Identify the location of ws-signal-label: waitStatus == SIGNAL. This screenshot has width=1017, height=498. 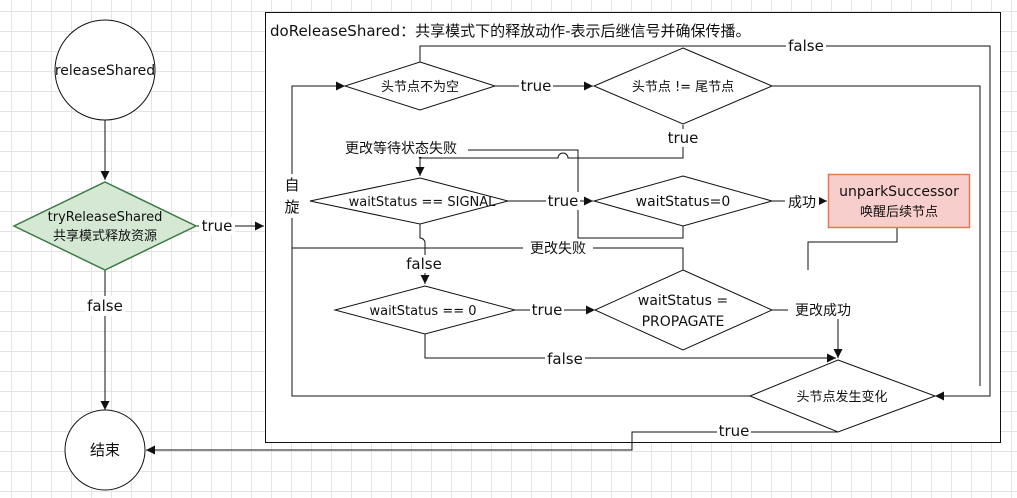
(423, 202).